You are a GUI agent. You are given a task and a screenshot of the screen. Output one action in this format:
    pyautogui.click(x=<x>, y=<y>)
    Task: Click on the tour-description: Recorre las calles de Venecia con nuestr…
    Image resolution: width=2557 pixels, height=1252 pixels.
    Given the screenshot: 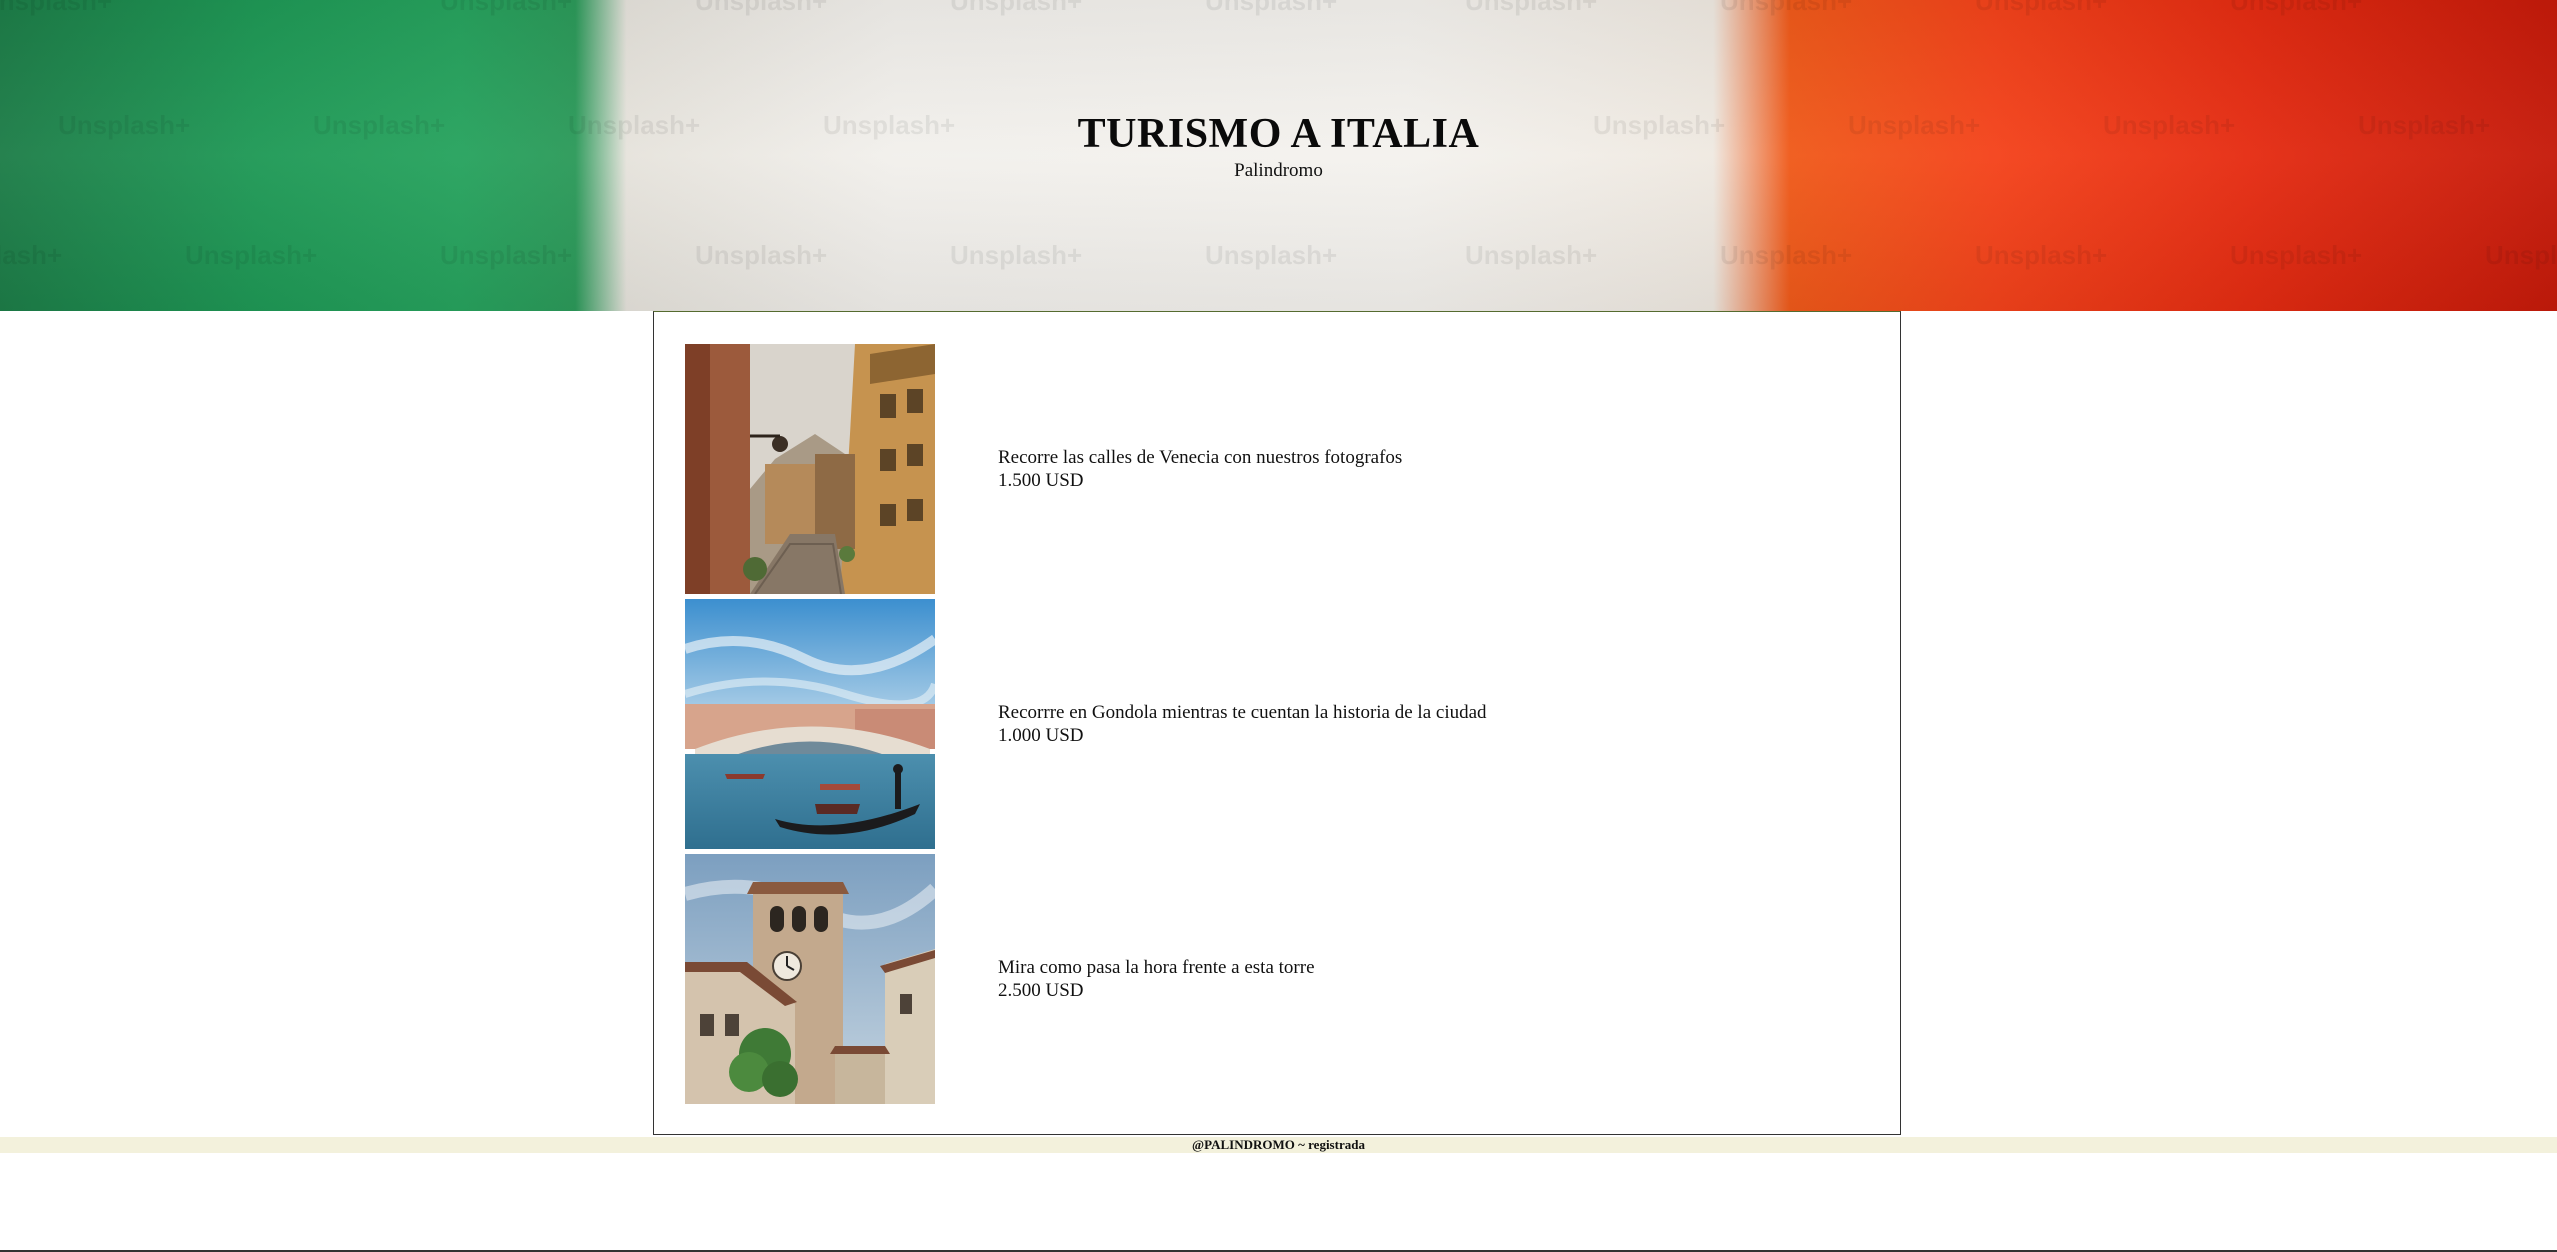 What is the action you would take?
    pyautogui.click(x=1200, y=457)
    